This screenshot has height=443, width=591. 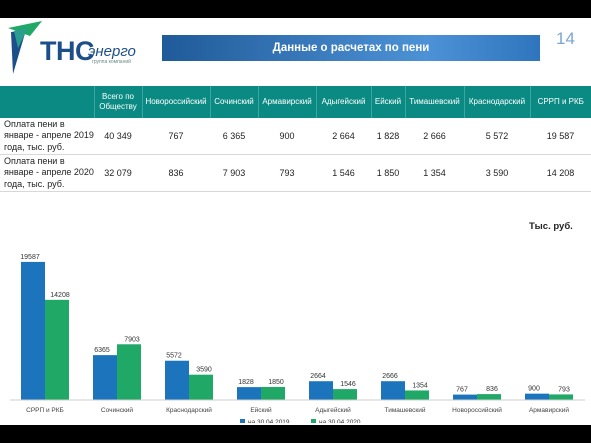 What do you see at coordinates (477, 410) in the screenshot?
I see `chart-category-label: Новороссийский` at bounding box center [477, 410].